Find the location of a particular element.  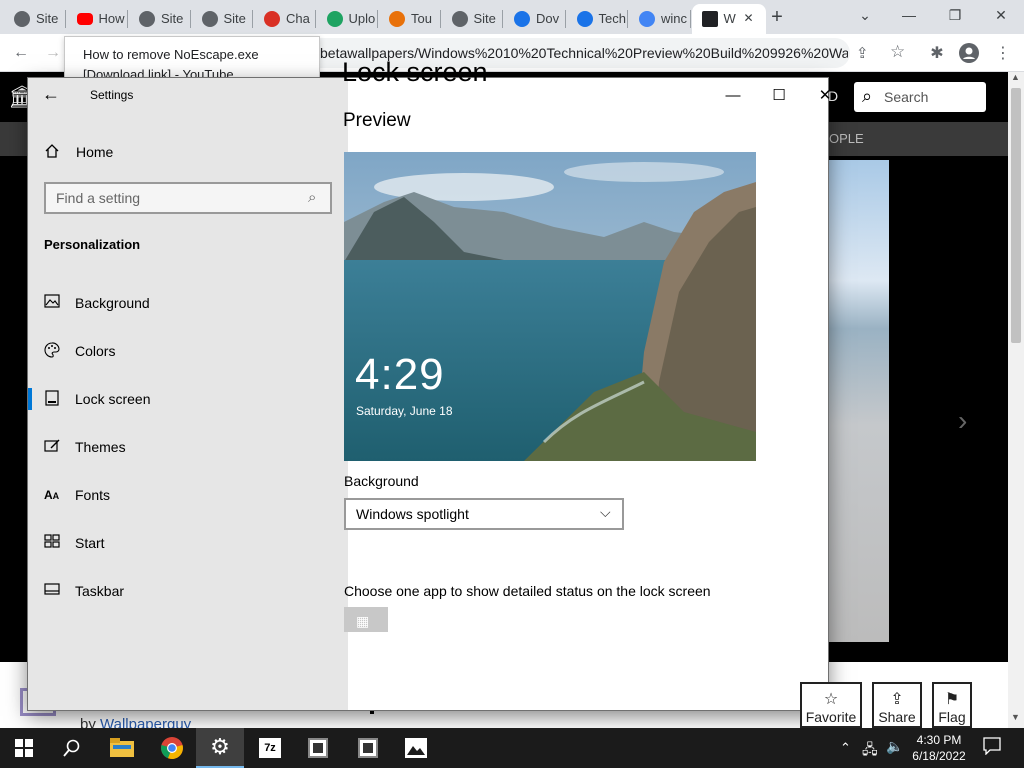

start-button is located at coordinates (24, 748).